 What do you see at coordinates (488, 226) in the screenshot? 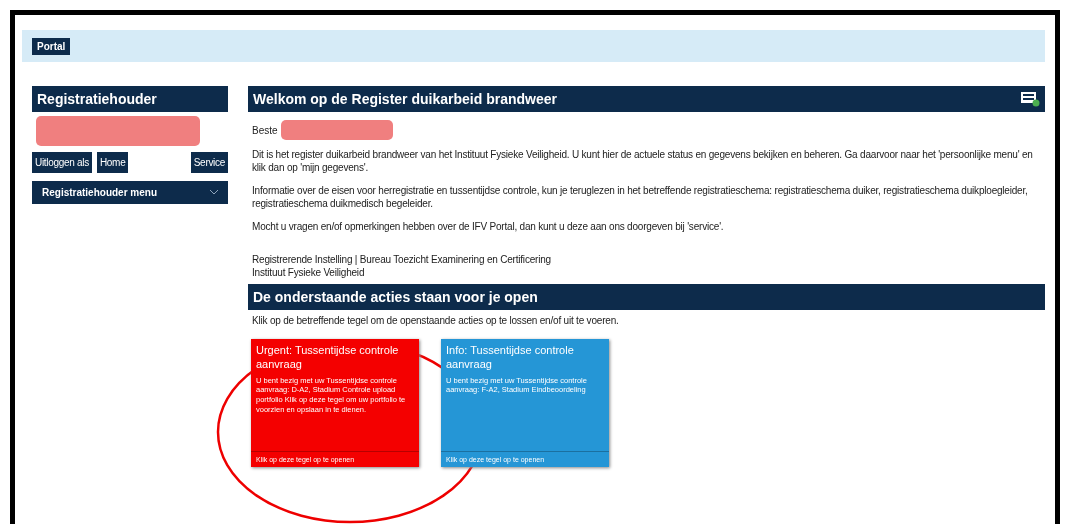
I see `info-paragraph: Mocht u vragen en/of opmerkingen hebben over de IFV Portal, dan kunt u deze aan ons doorgeven bij 'service'.` at bounding box center [488, 226].